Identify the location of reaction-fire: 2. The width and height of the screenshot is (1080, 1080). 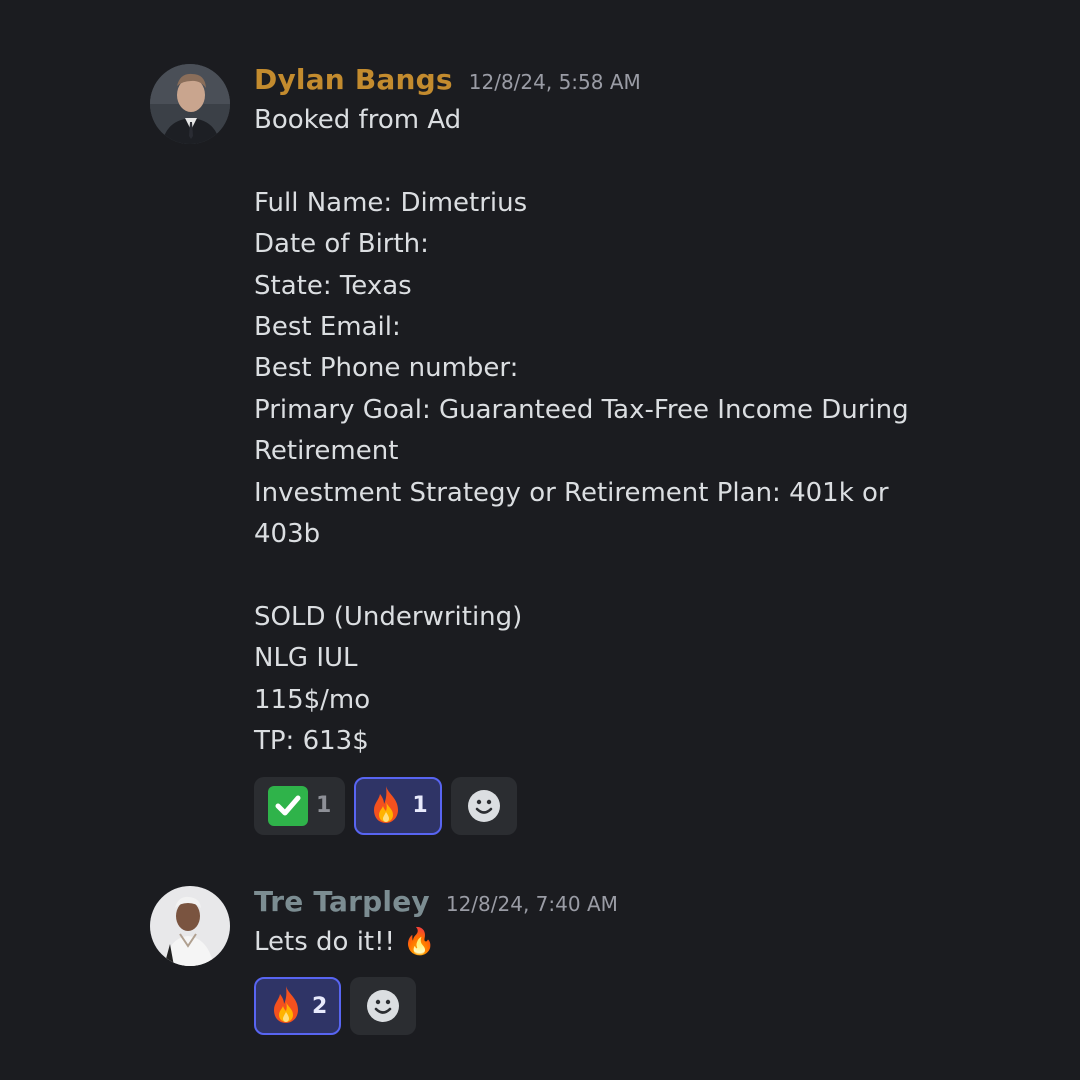
(298, 1006).